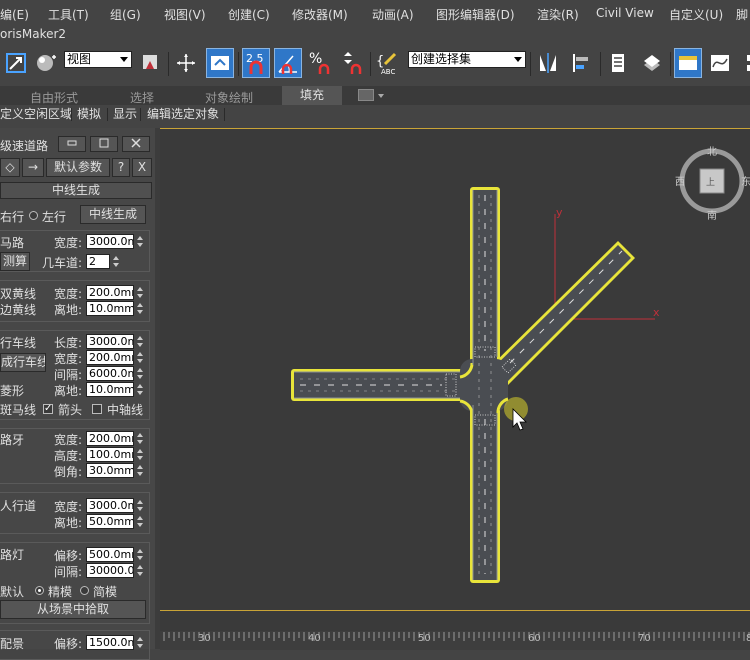 This screenshot has width=750, height=660. I want to click on close-button, so click(136, 144).